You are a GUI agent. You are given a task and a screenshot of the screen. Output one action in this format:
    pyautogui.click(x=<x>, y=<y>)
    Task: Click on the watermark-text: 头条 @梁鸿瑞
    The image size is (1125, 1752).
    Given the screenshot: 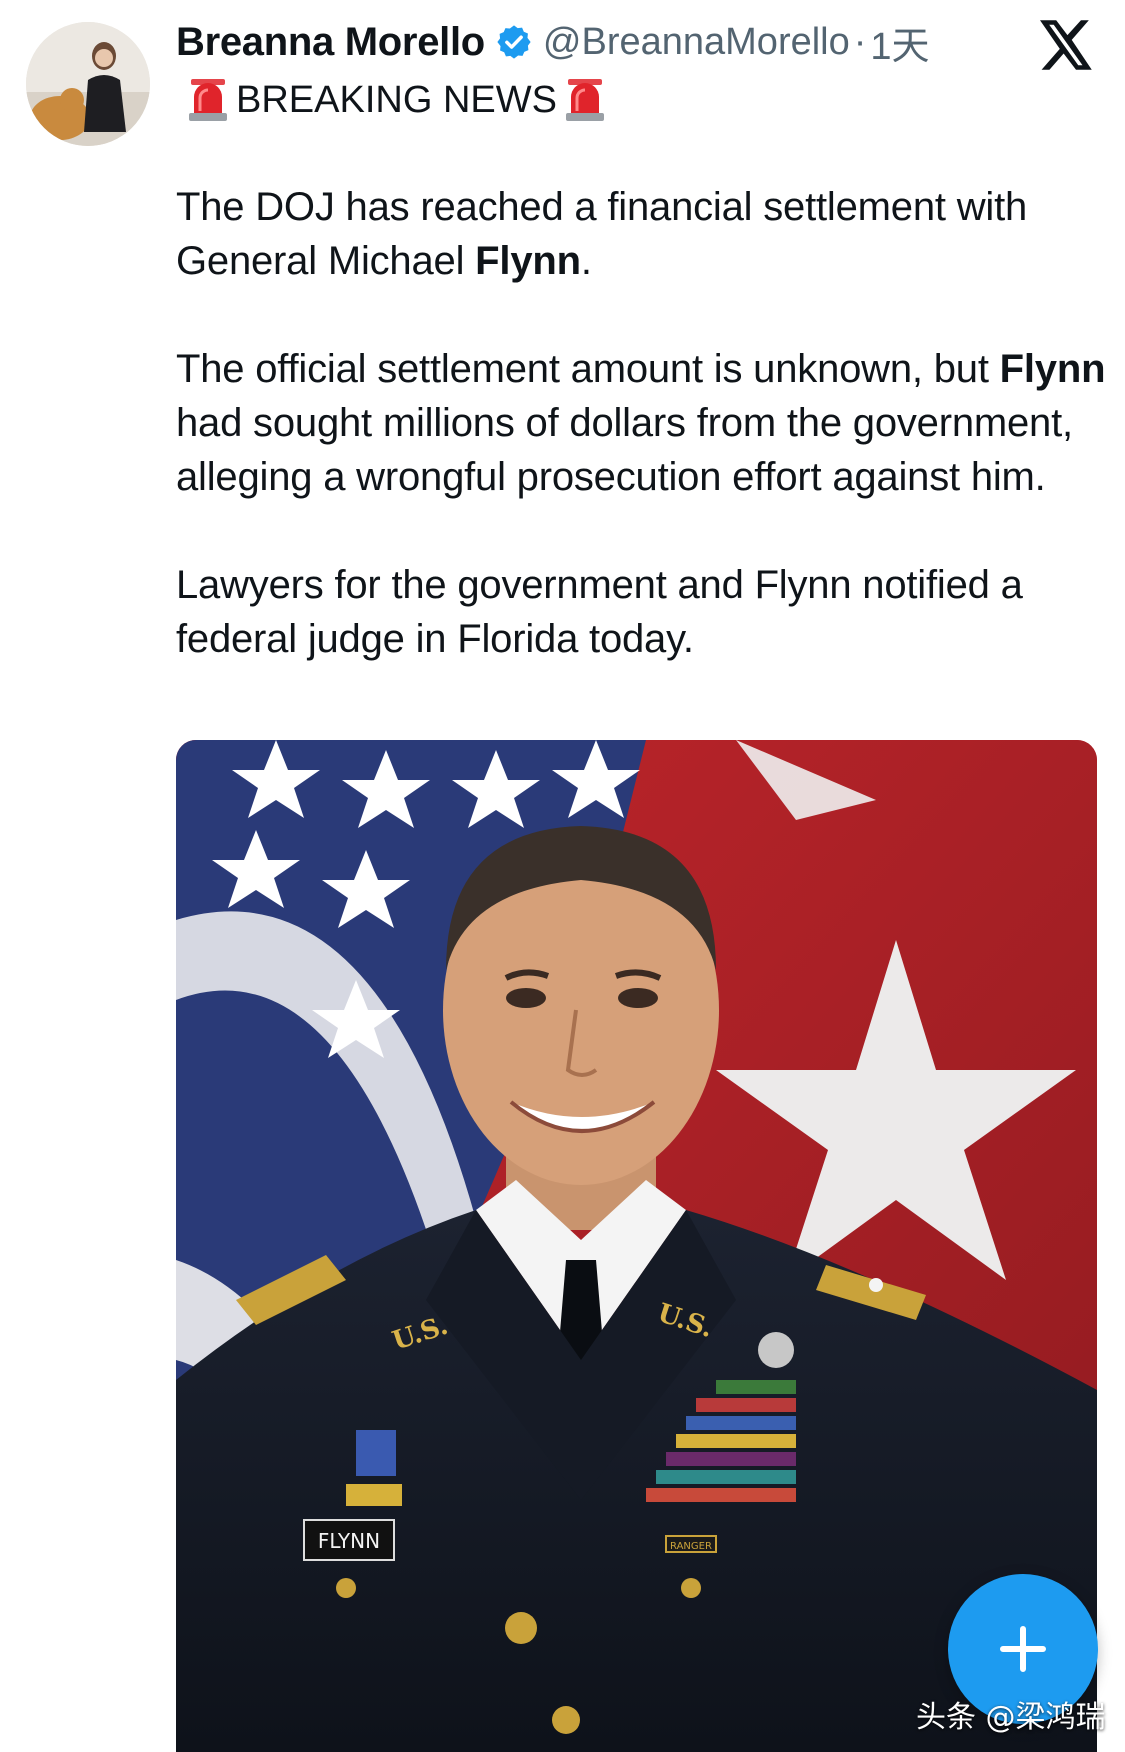 What is the action you would take?
    pyautogui.click(x=1011, y=1717)
    